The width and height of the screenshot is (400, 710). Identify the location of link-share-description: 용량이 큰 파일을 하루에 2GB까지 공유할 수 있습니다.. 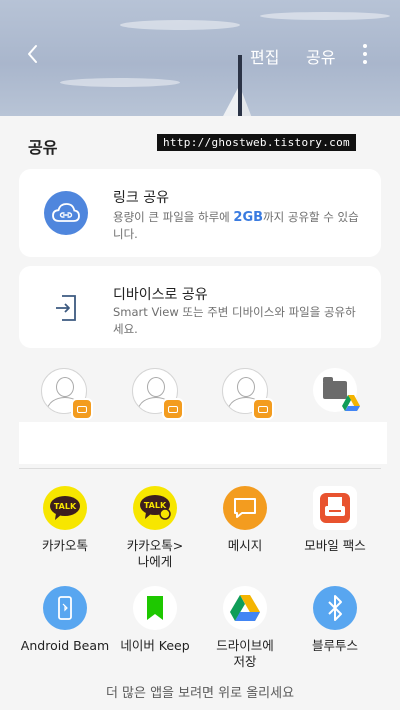
(236, 225).